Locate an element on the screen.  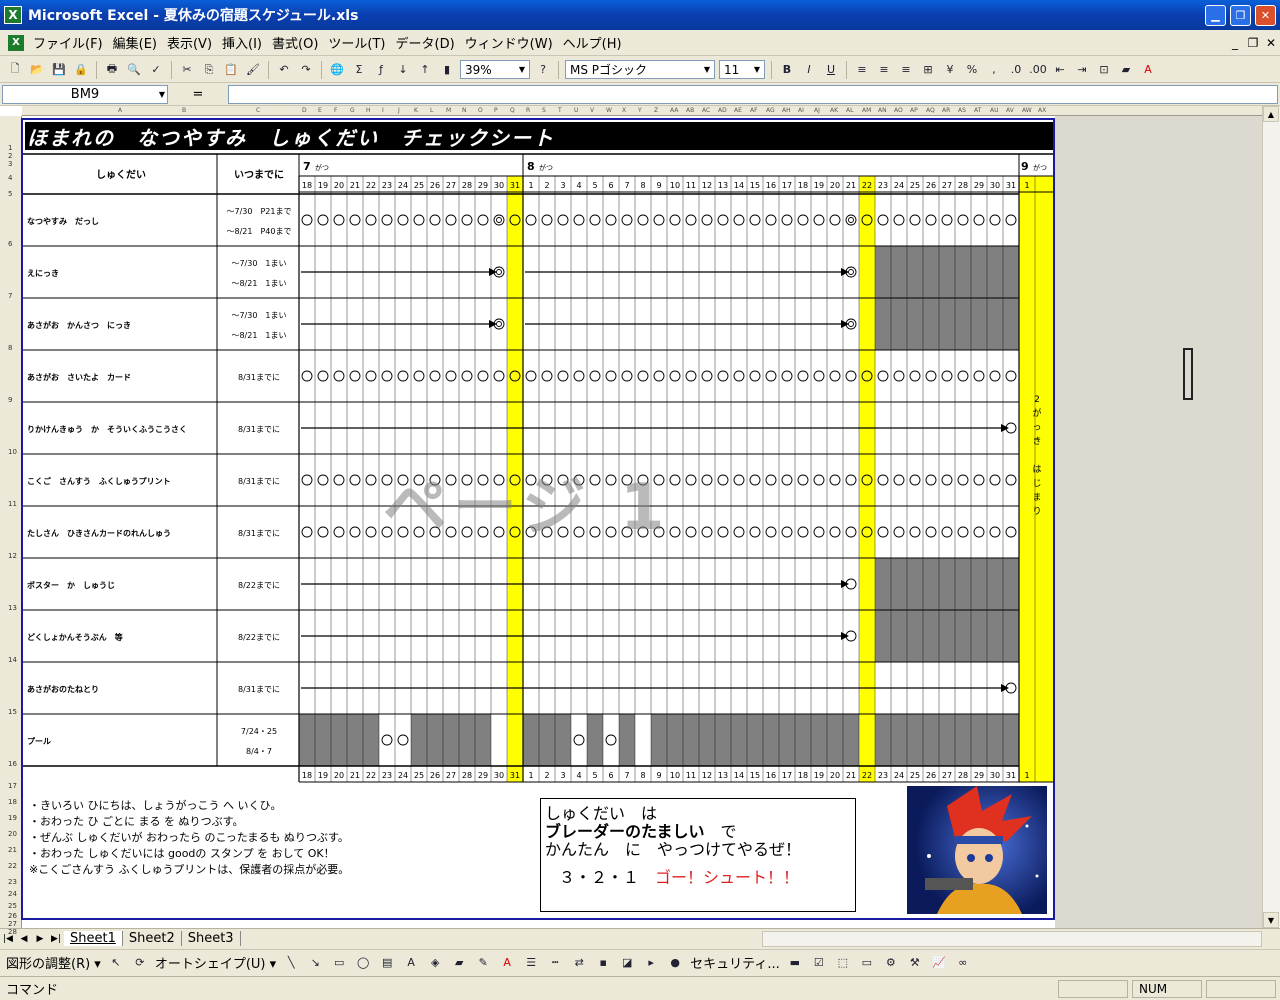
column-letter: AB is located at coordinates (690, 110).